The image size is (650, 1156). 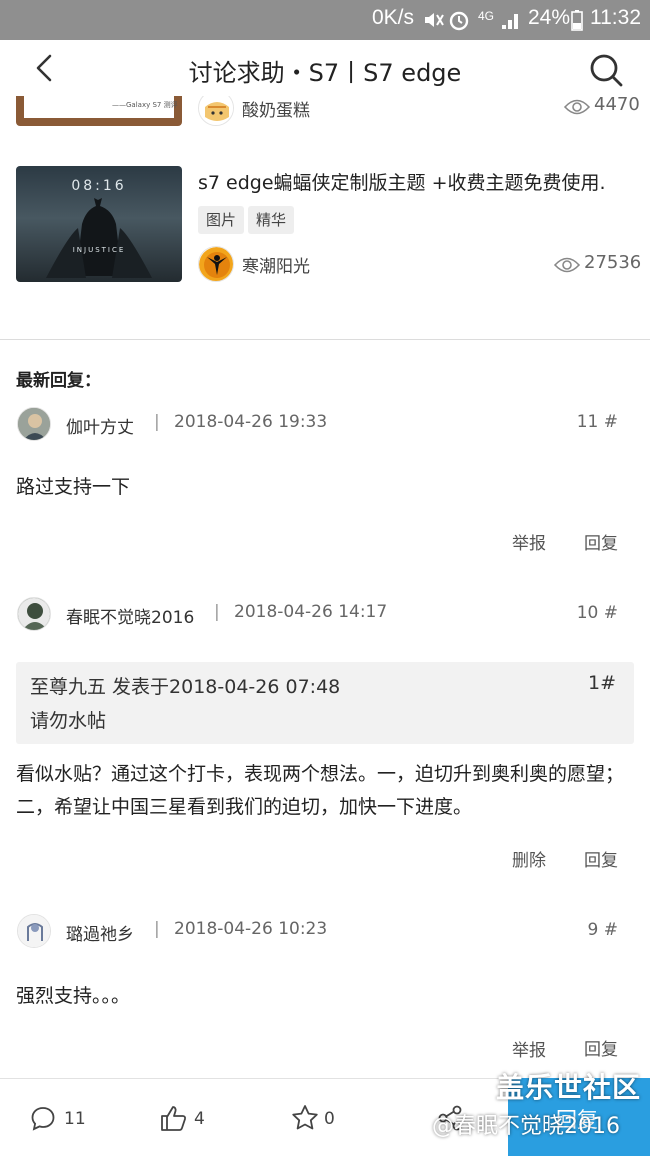 I want to click on tag-featured: 精华, so click(x=271, y=220).